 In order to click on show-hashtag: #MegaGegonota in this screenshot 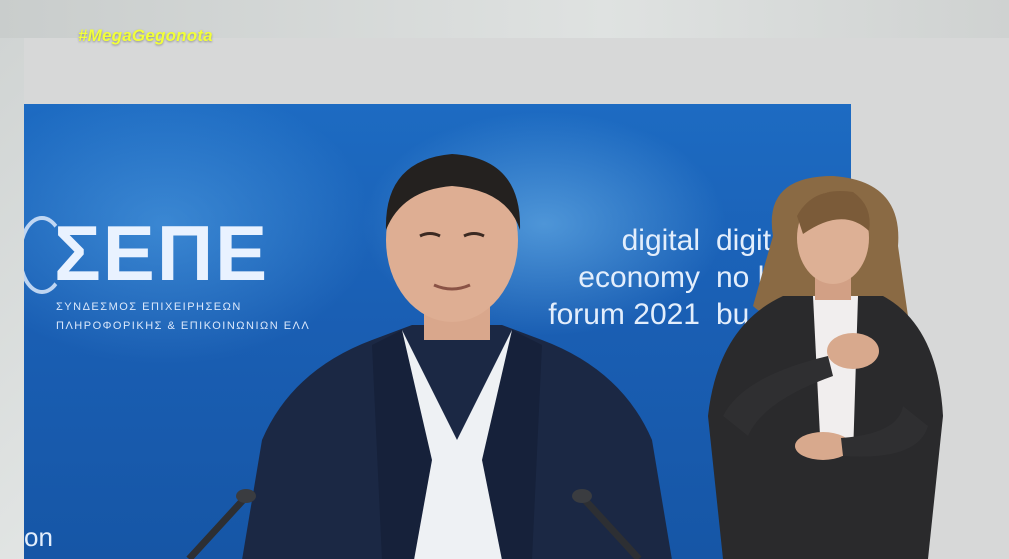, I will do `click(145, 35)`.